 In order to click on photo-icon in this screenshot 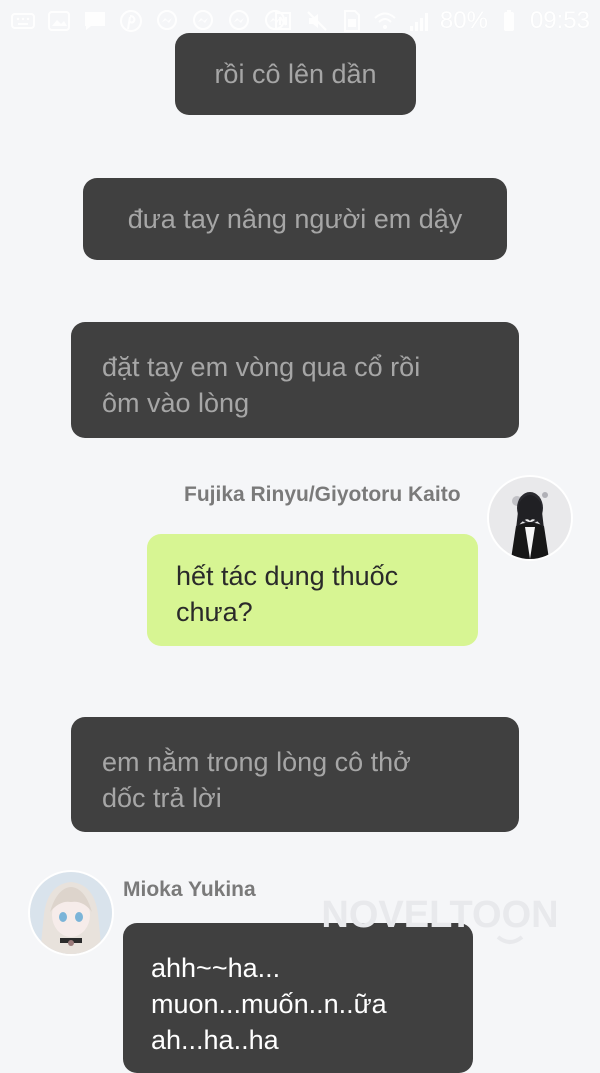, I will do `click(59, 21)`.